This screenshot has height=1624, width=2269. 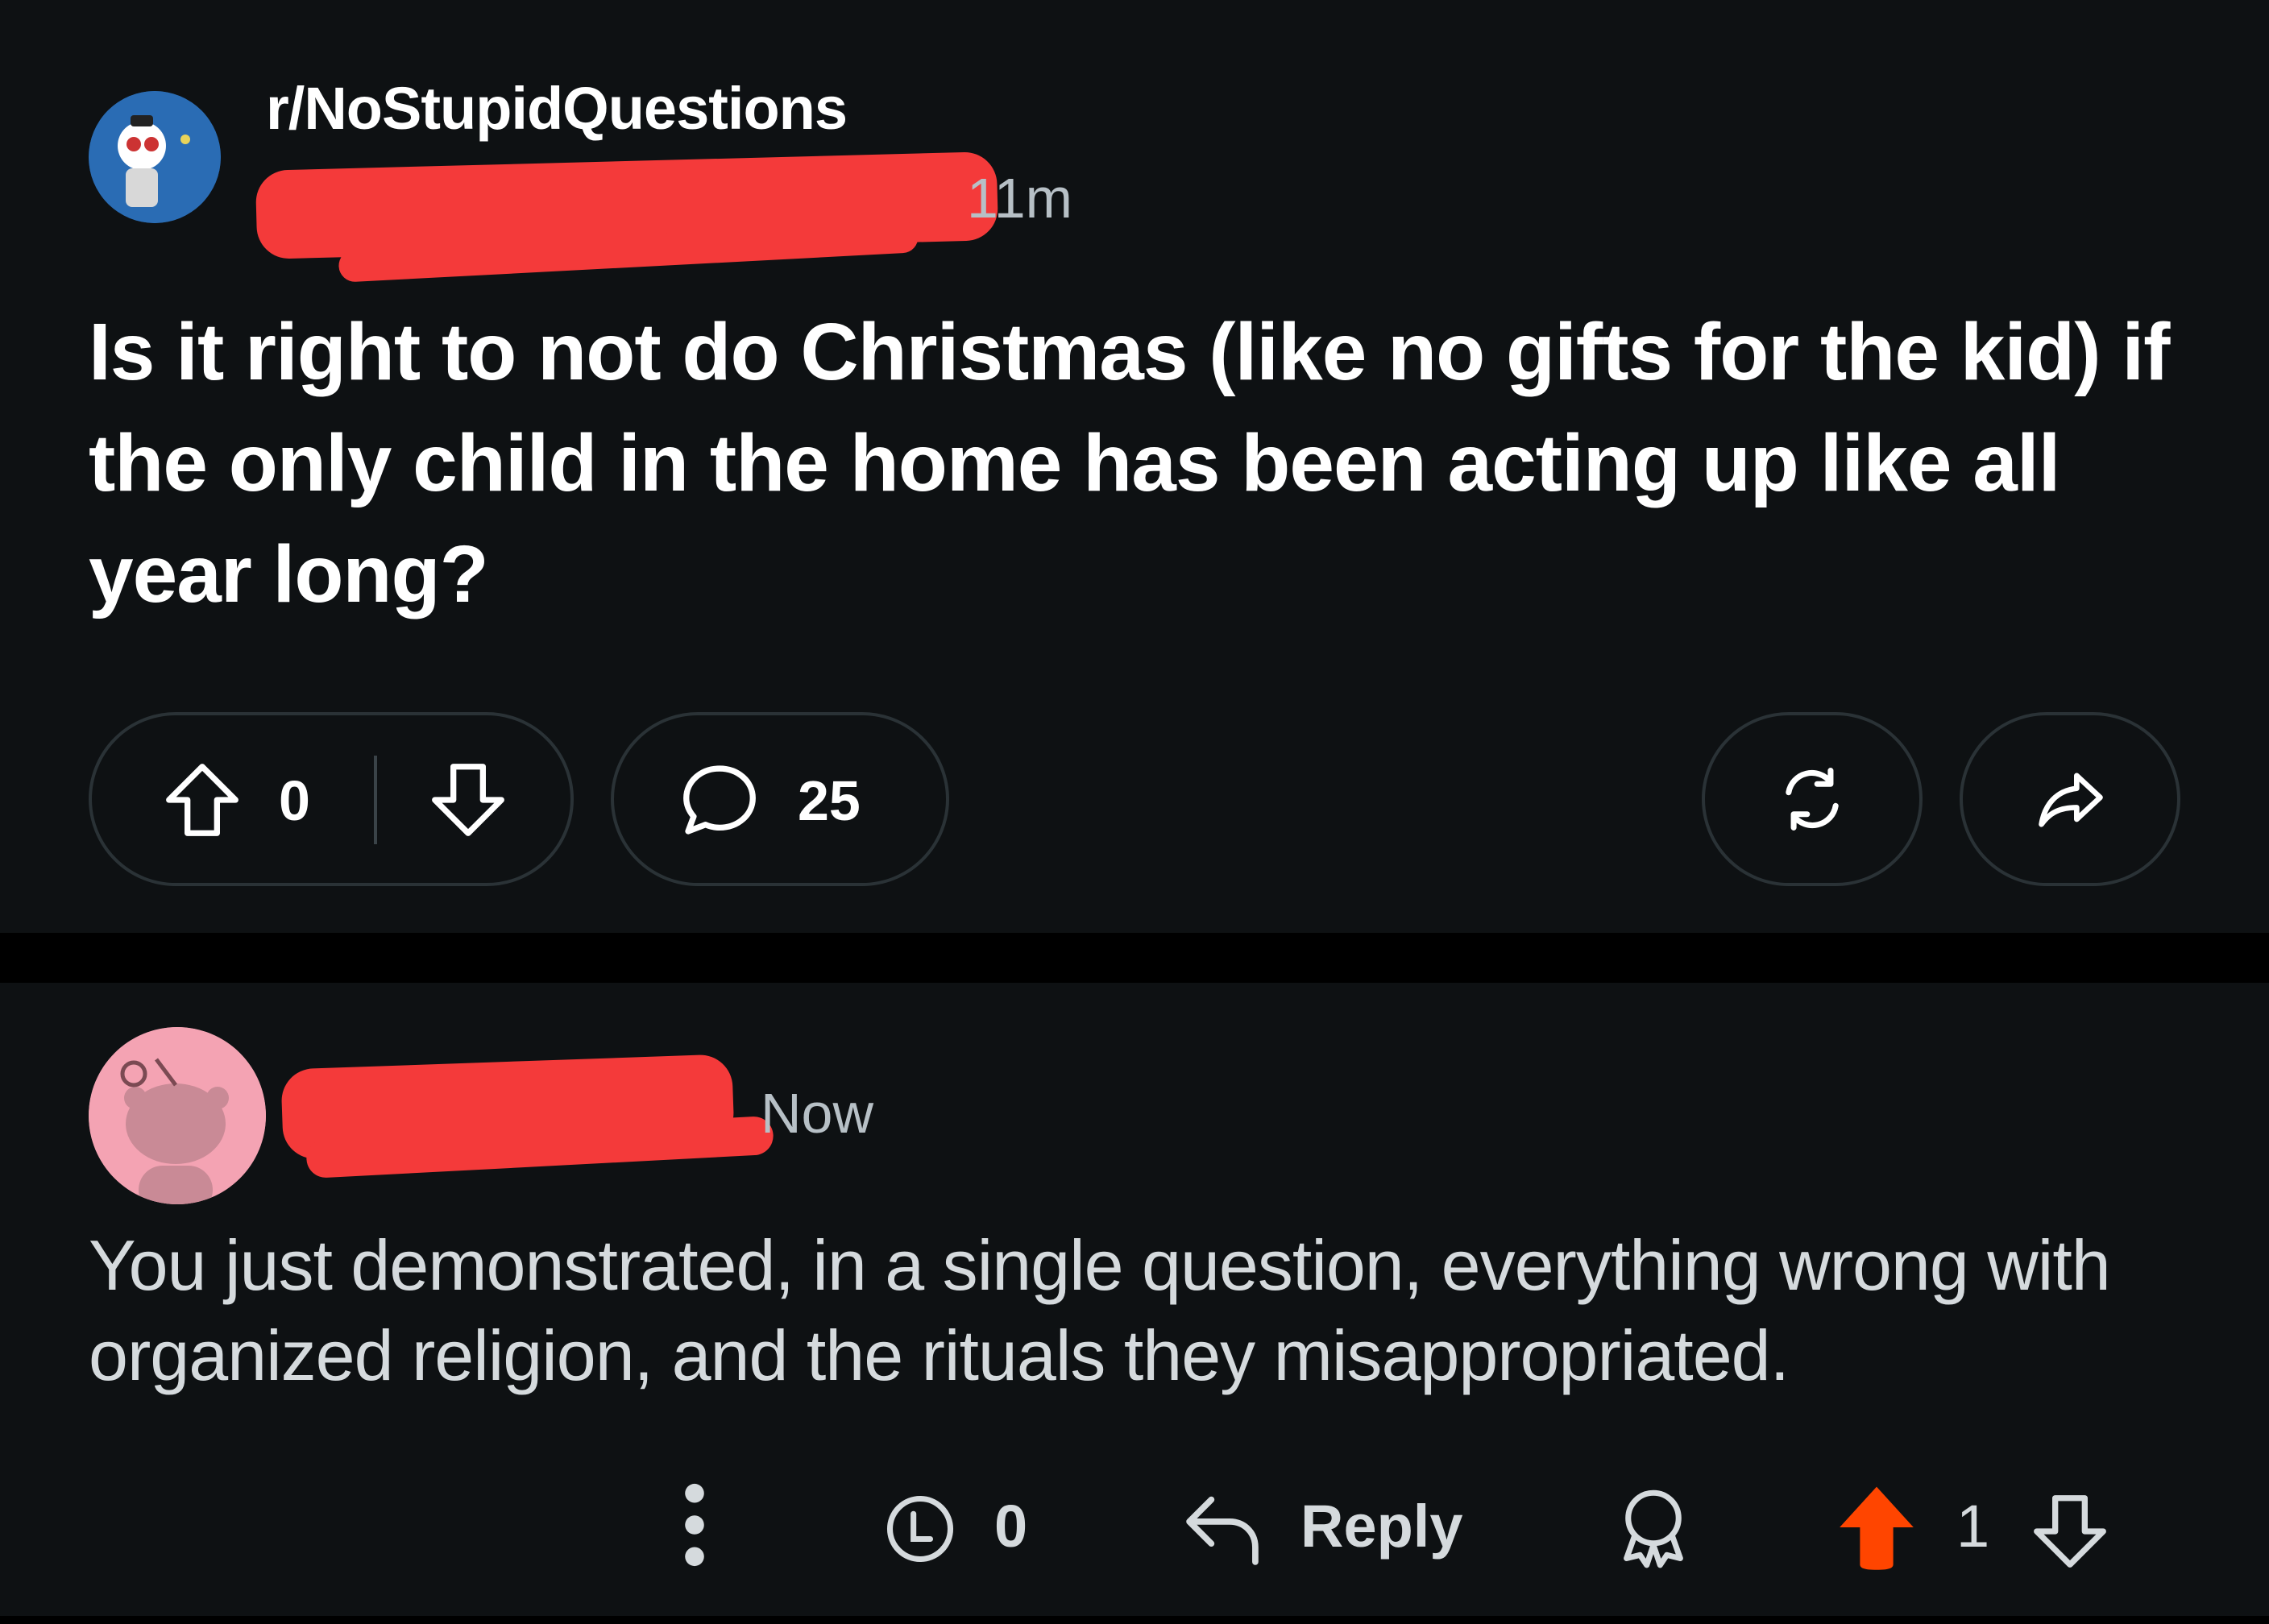 What do you see at coordinates (177, 1115) in the screenshot?
I see `commenter-avatar` at bounding box center [177, 1115].